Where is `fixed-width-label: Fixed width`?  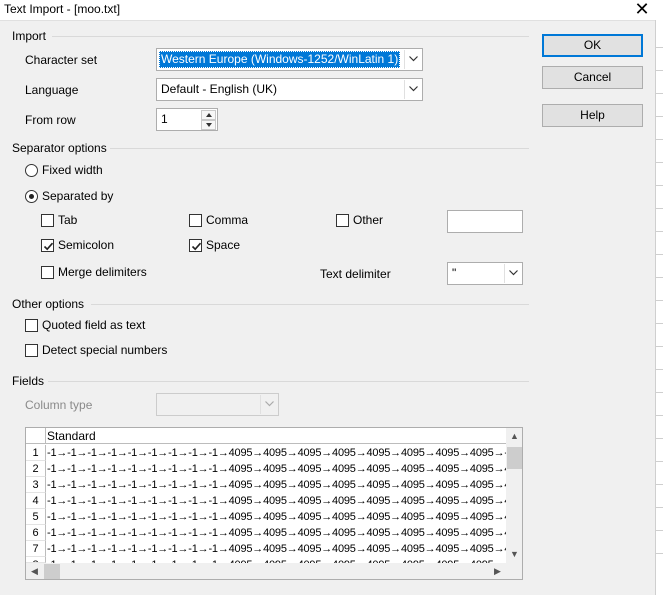 fixed-width-label: Fixed width is located at coordinates (72, 170).